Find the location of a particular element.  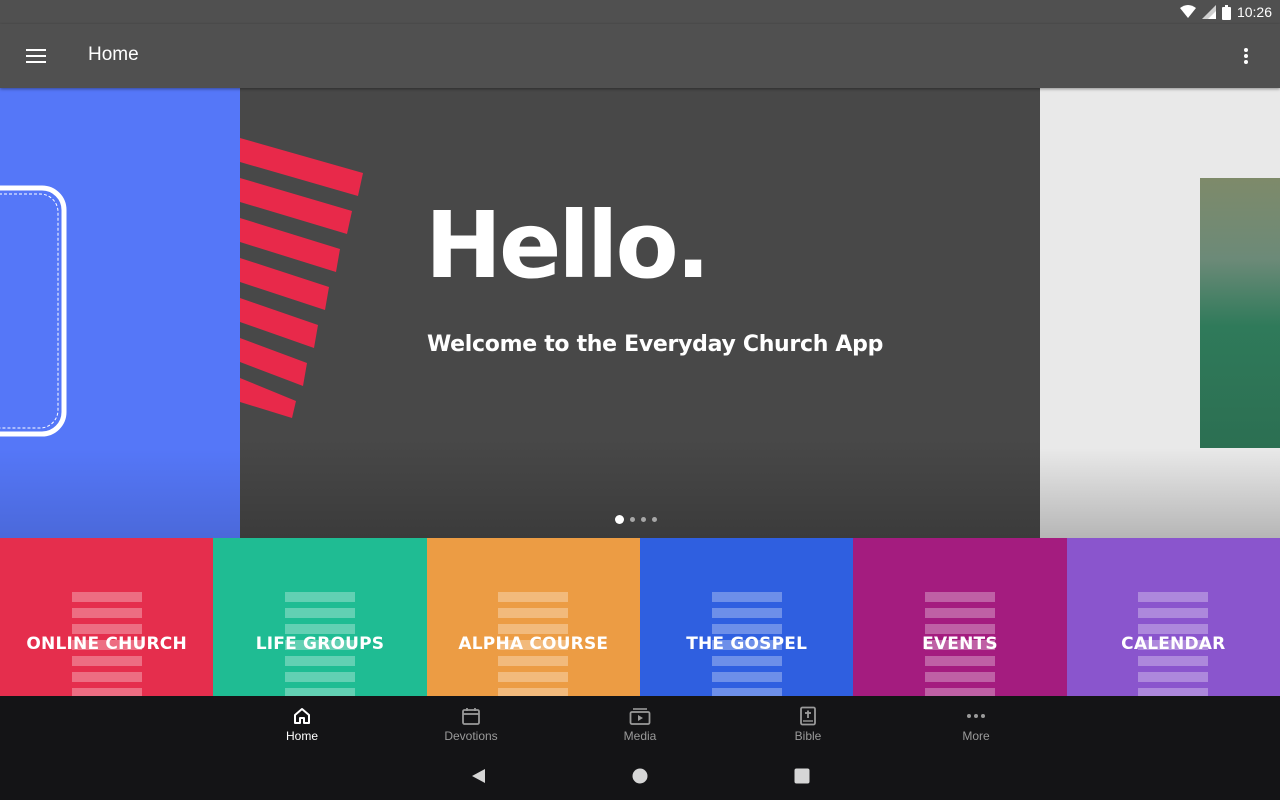

tile-online-church: ONLINE CHURCH is located at coordinates (107, 617).